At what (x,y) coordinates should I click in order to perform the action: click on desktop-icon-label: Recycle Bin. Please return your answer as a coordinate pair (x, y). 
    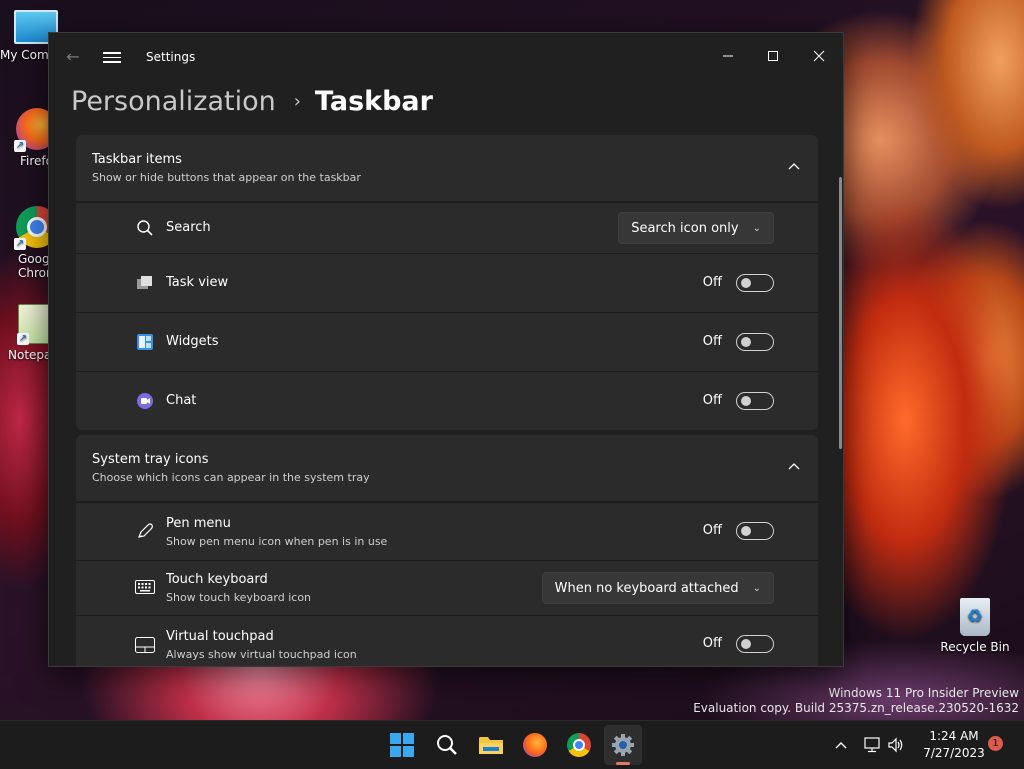
    Looking at the image, I should click on (975, 647).